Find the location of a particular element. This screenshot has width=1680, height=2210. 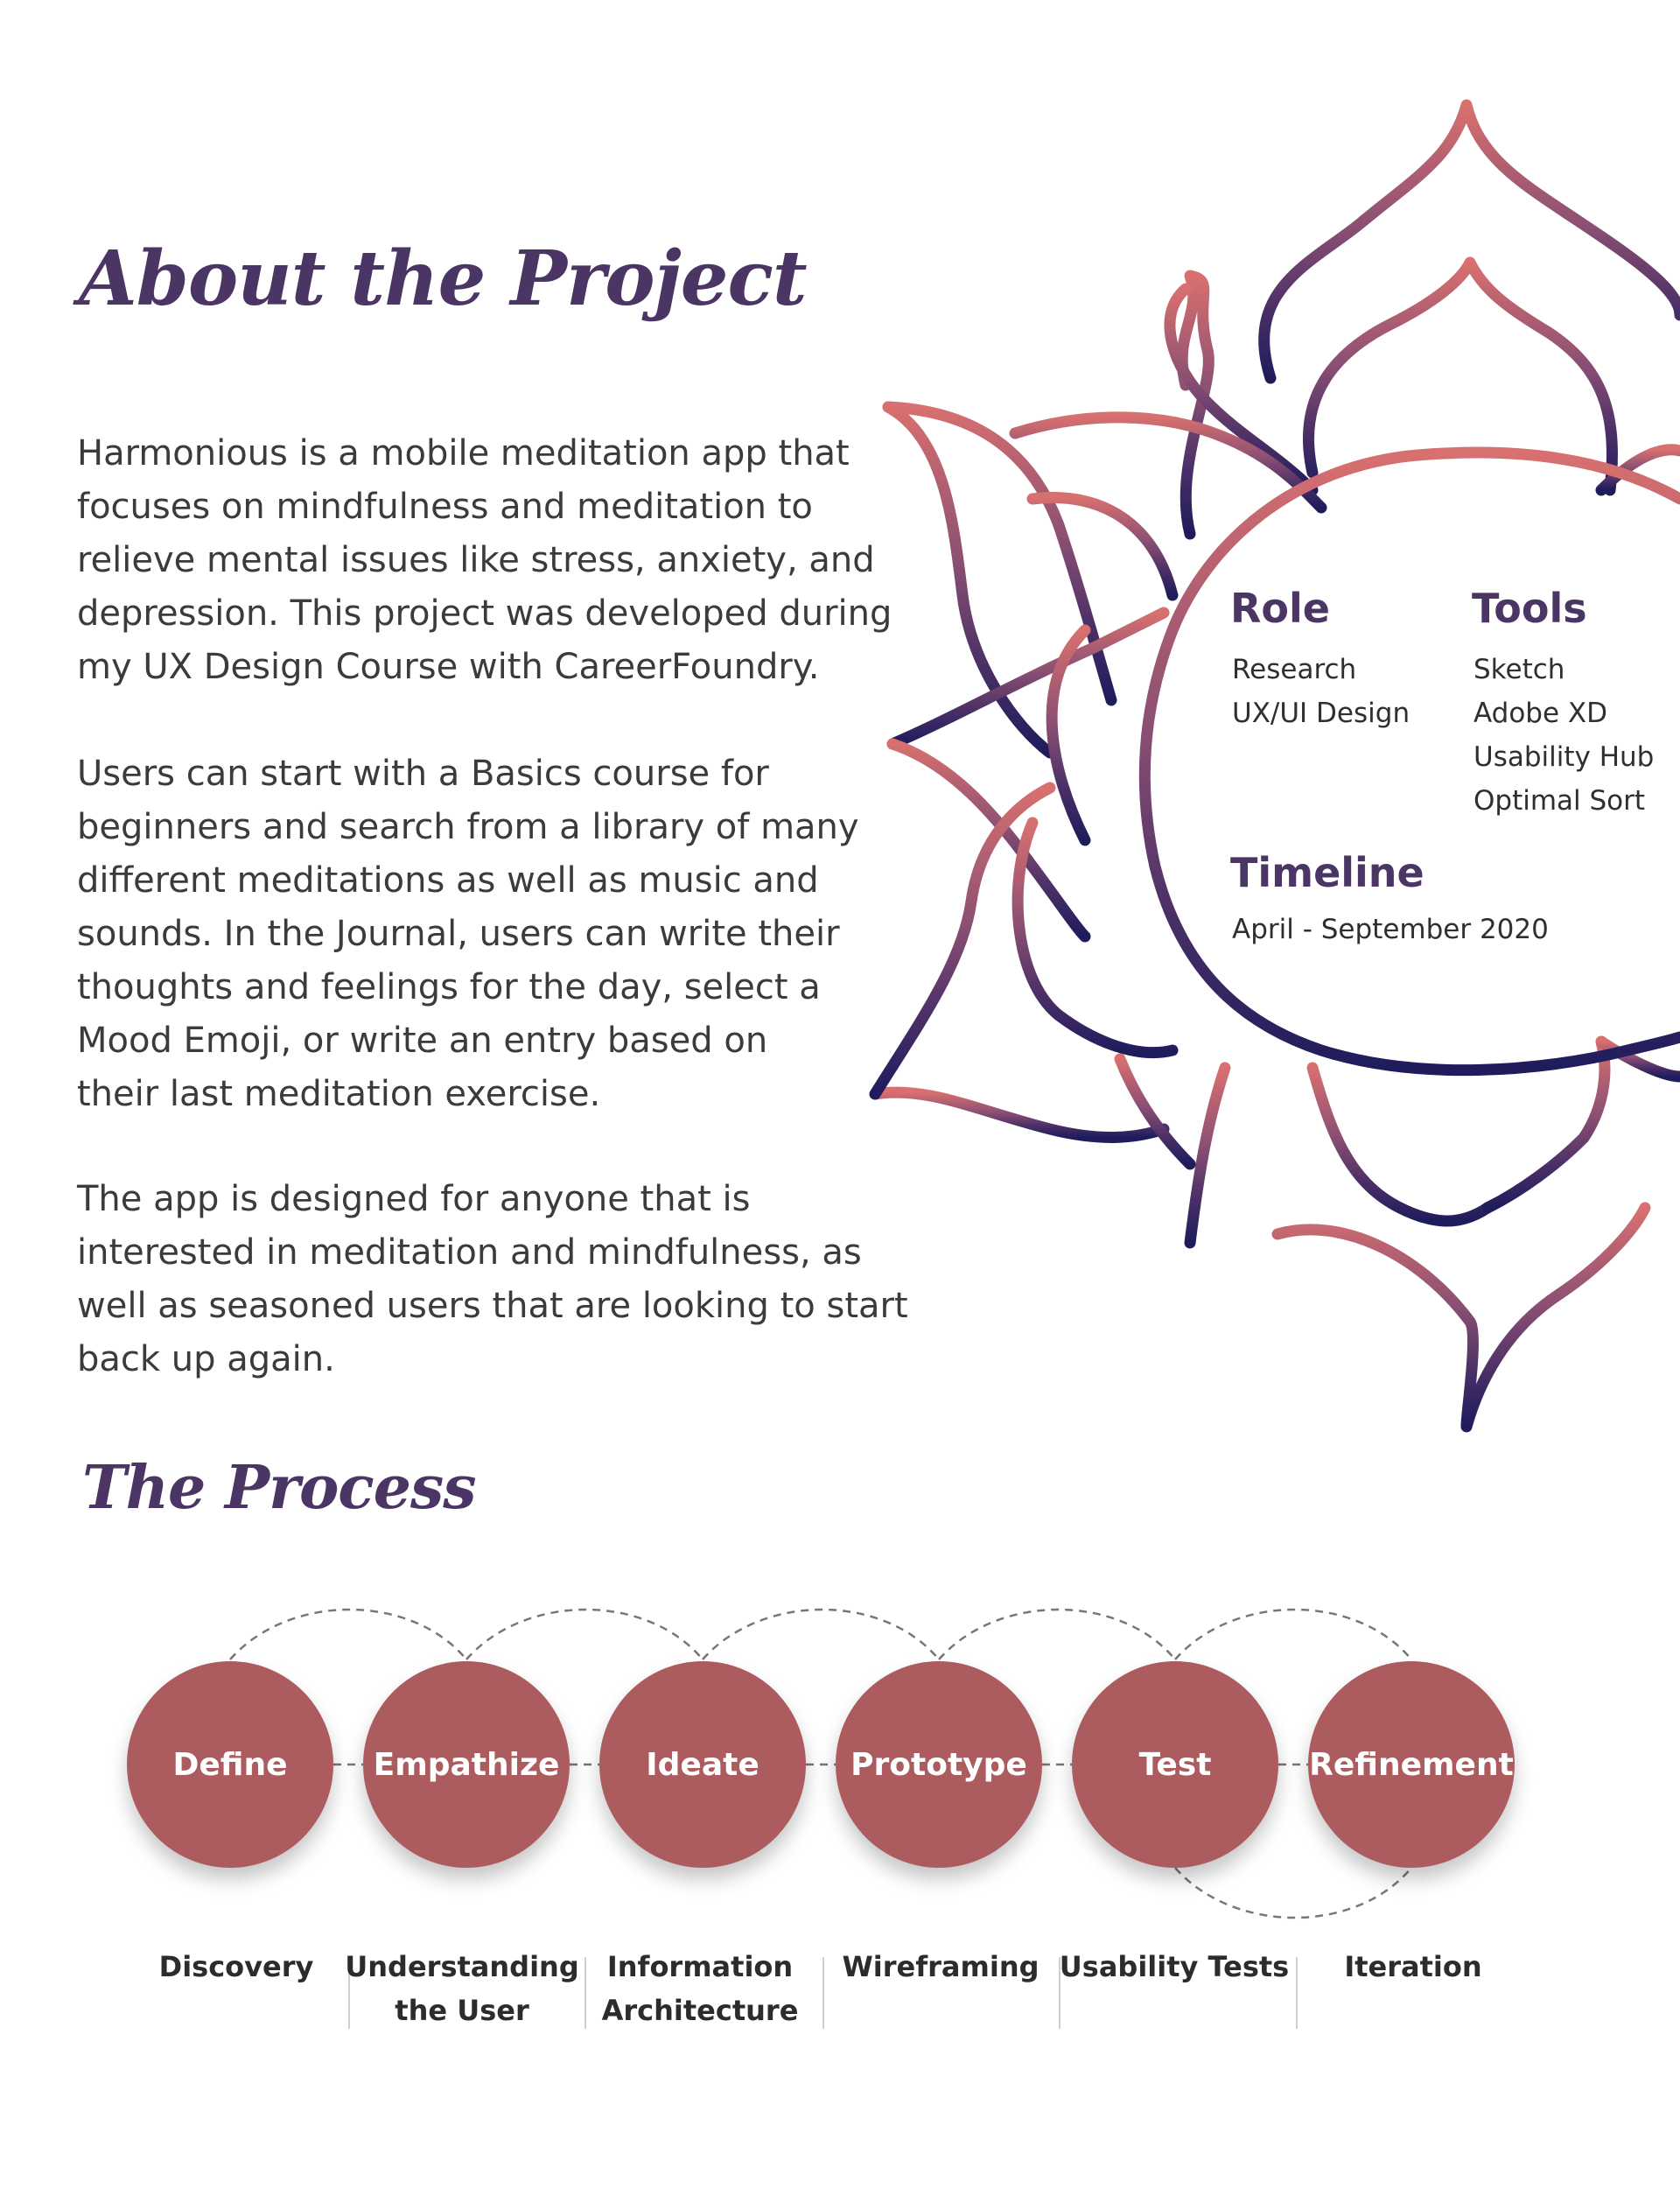

timeline-heading: Timeline is located at coordinates (1327, 872).